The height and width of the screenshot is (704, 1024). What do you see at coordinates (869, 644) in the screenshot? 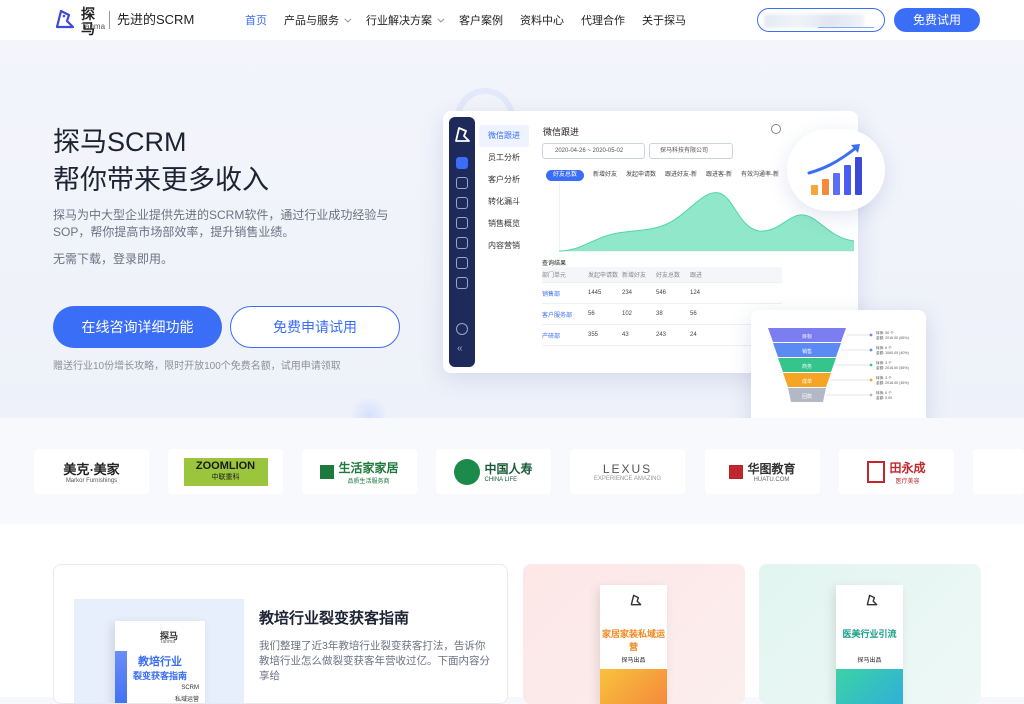
I see `guide-book-cover: 医美行业引流 探马出品` at bounding box center [869, 644].